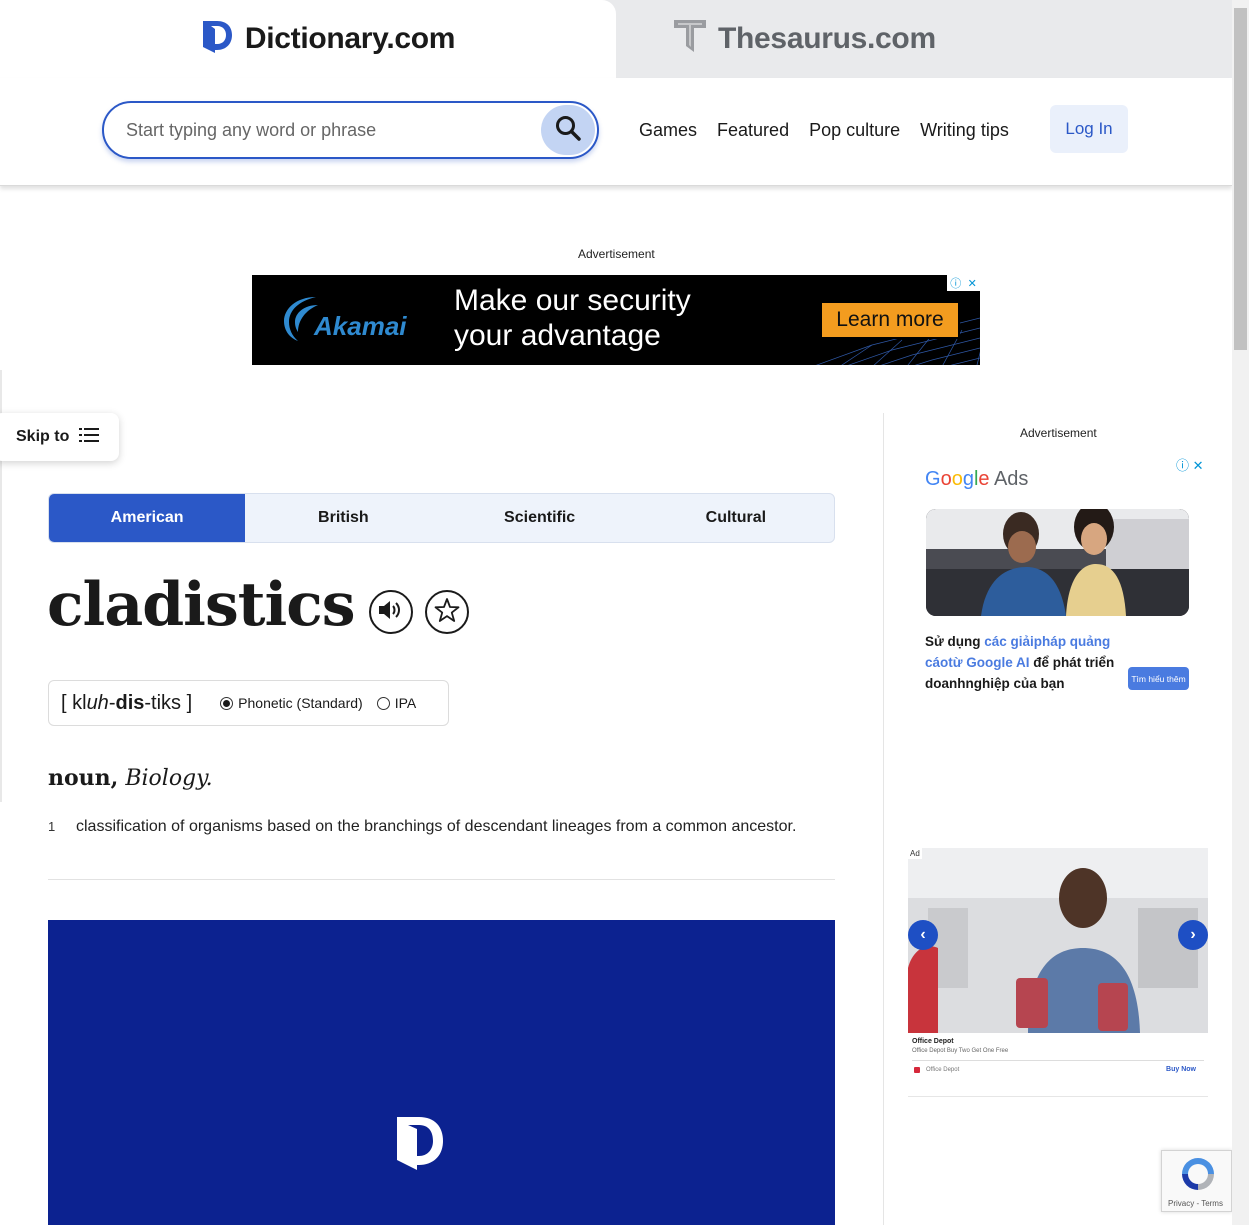 The height and width of the screenshot is (1225, 1249). I want to click on option-ipa: IPA, so click(396, 703).